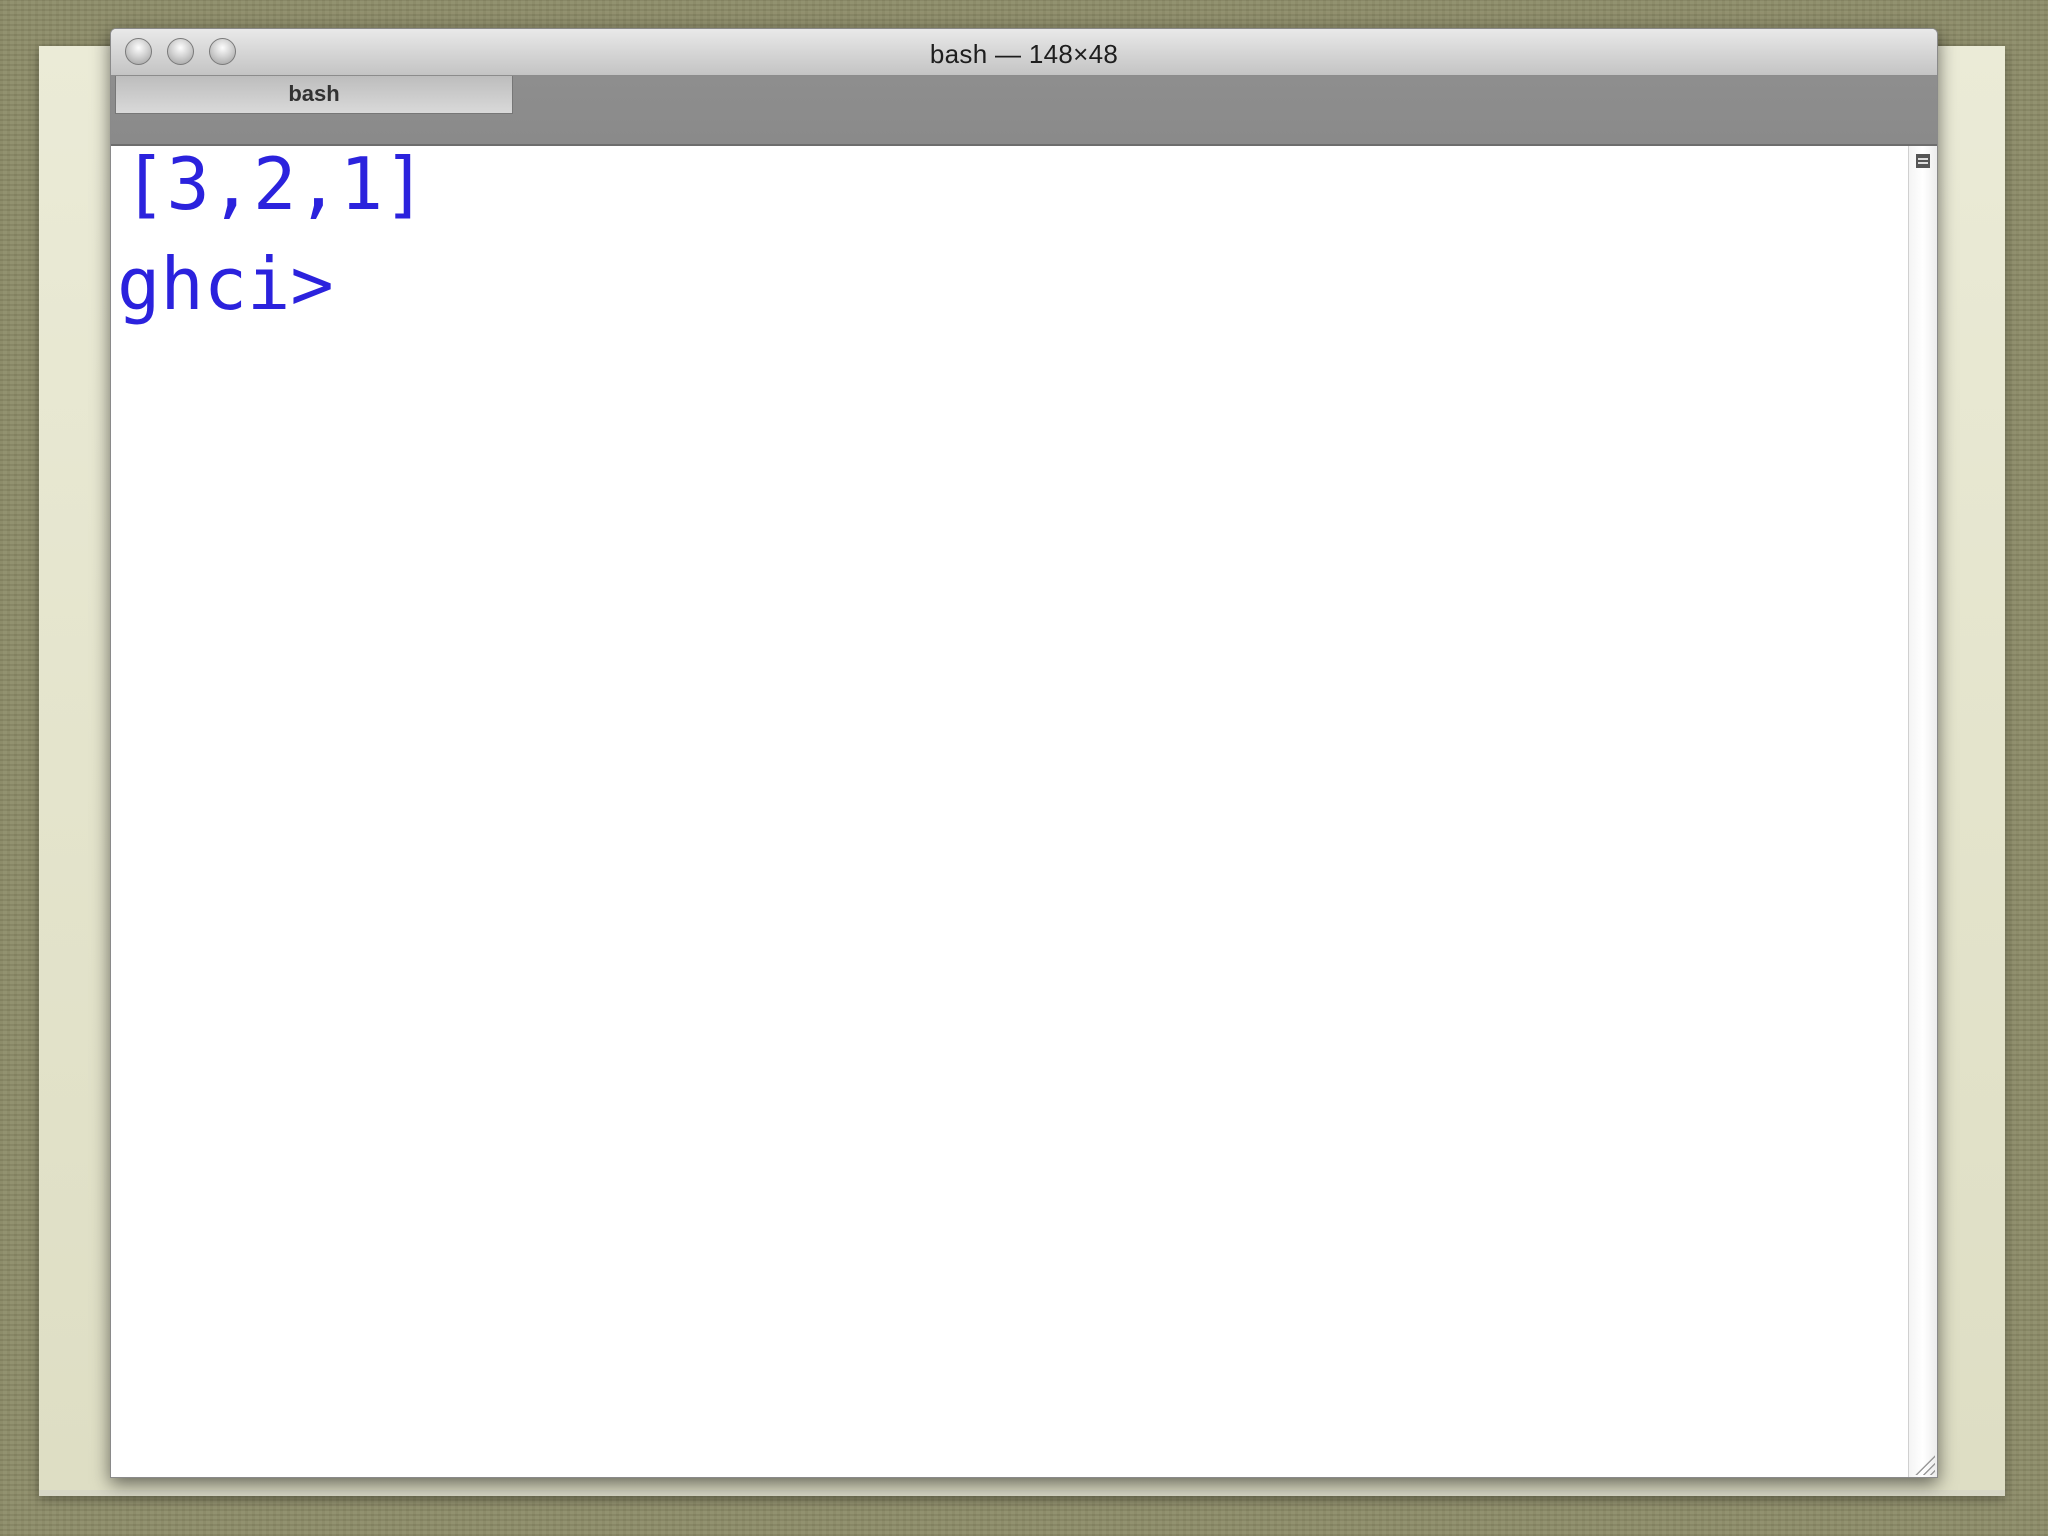  Describe the element at coordinates (1922, 811) in the screenshot. I see `vertical-scrollbar` at that location.